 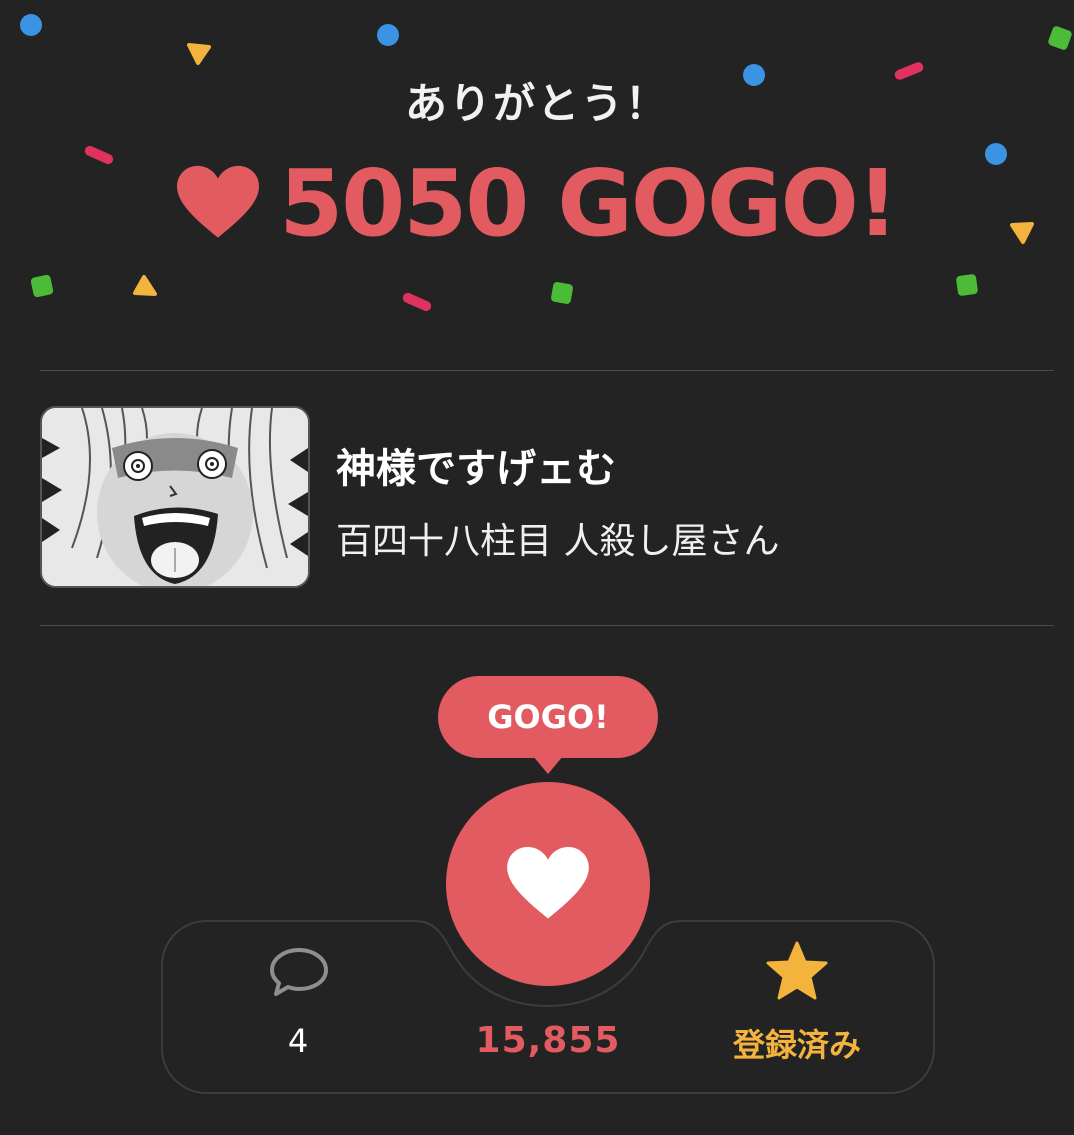 I want to click on work-title: 神様ですげェむ, so click(x=476, y=465).